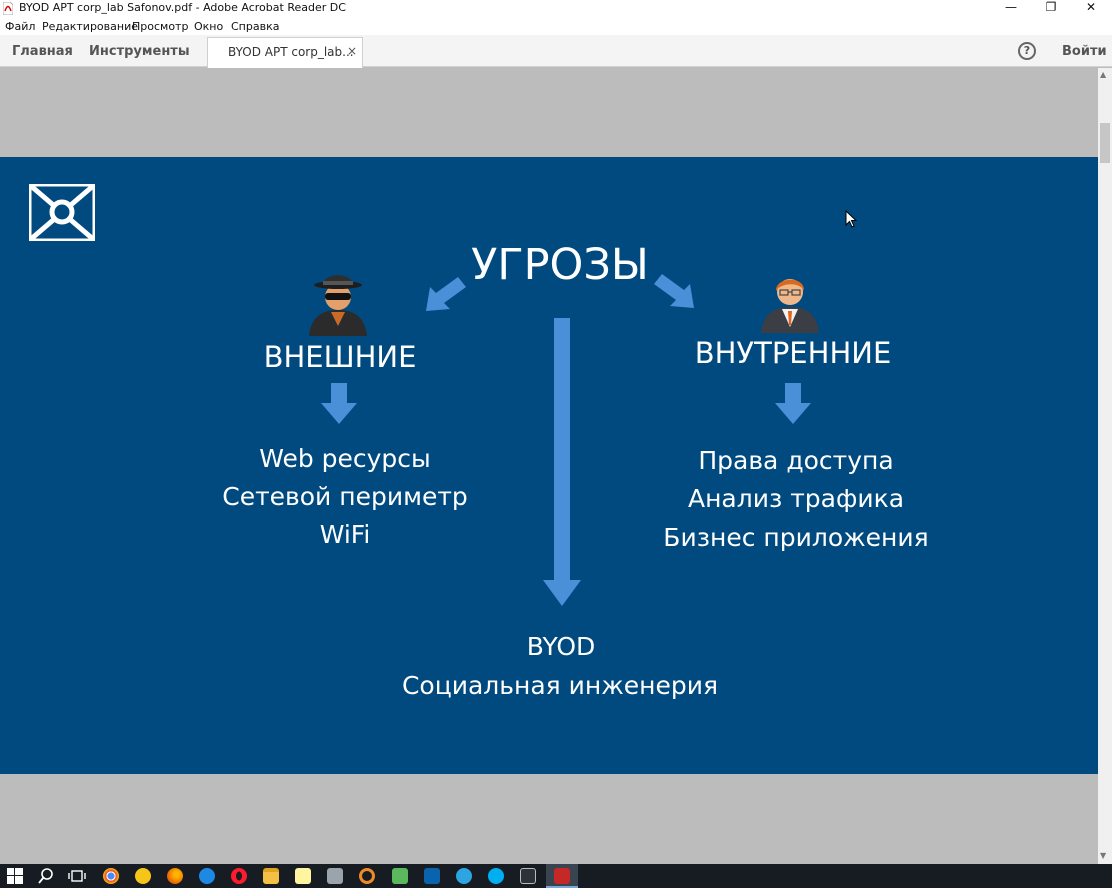 The height and width of the screenshot is (888, 1112). I want to click on minimize-button: —, so click(1011, 8).